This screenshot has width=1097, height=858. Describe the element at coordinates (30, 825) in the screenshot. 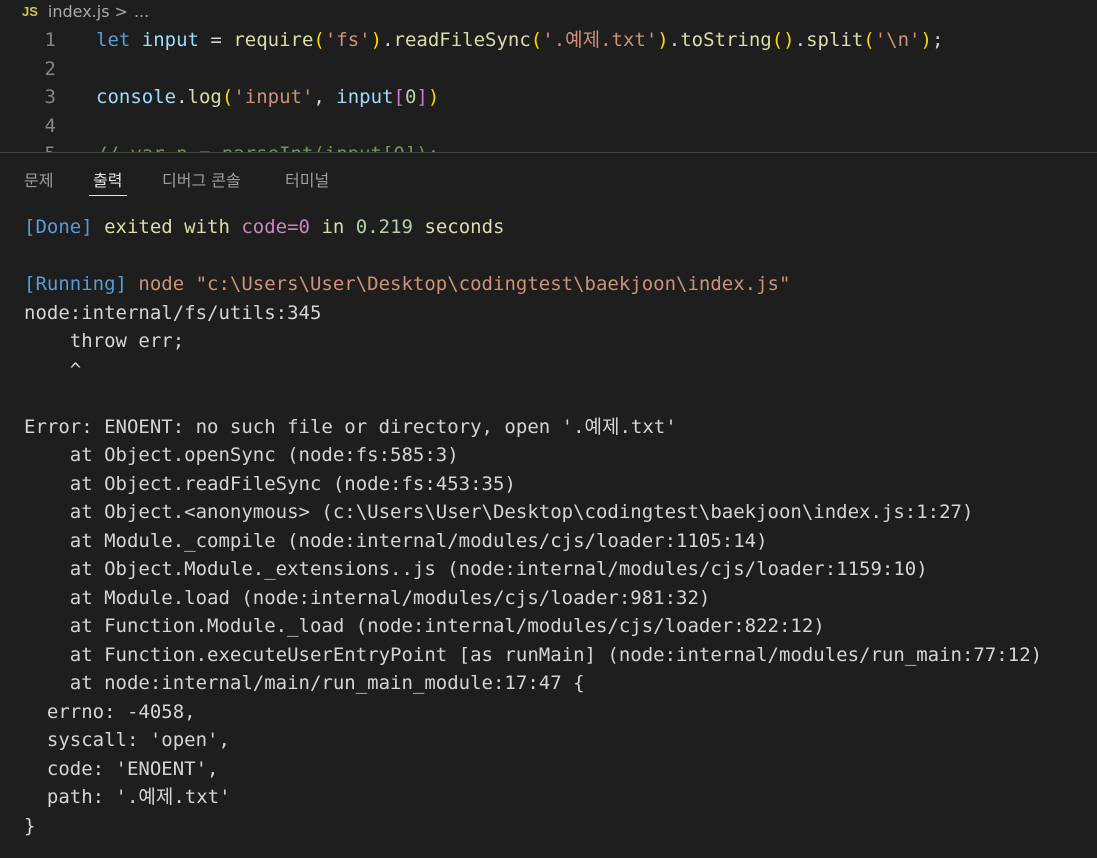

I see `output-segment: }` at that location.